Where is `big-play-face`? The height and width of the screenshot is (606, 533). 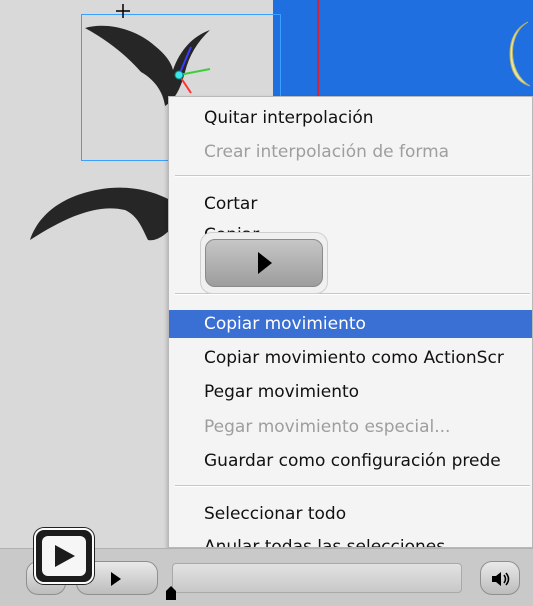
big-play-face is located at coordinates (64, 556).